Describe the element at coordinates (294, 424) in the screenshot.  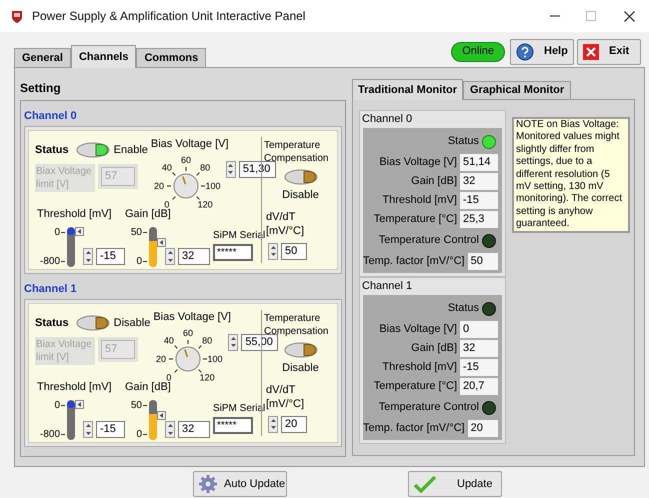
I see `numeric-field: 20` at that location.